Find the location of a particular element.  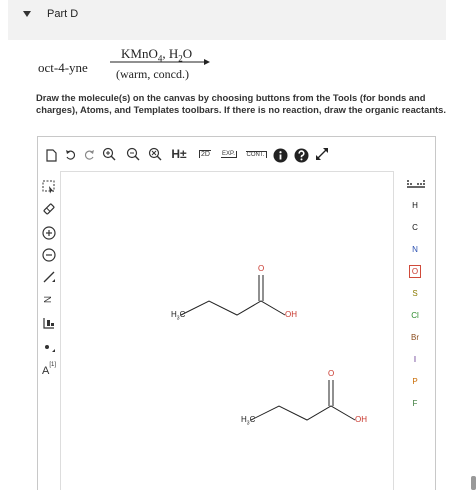

atom-label-tool-superscript: [1] is located at coordinates (52, 365).